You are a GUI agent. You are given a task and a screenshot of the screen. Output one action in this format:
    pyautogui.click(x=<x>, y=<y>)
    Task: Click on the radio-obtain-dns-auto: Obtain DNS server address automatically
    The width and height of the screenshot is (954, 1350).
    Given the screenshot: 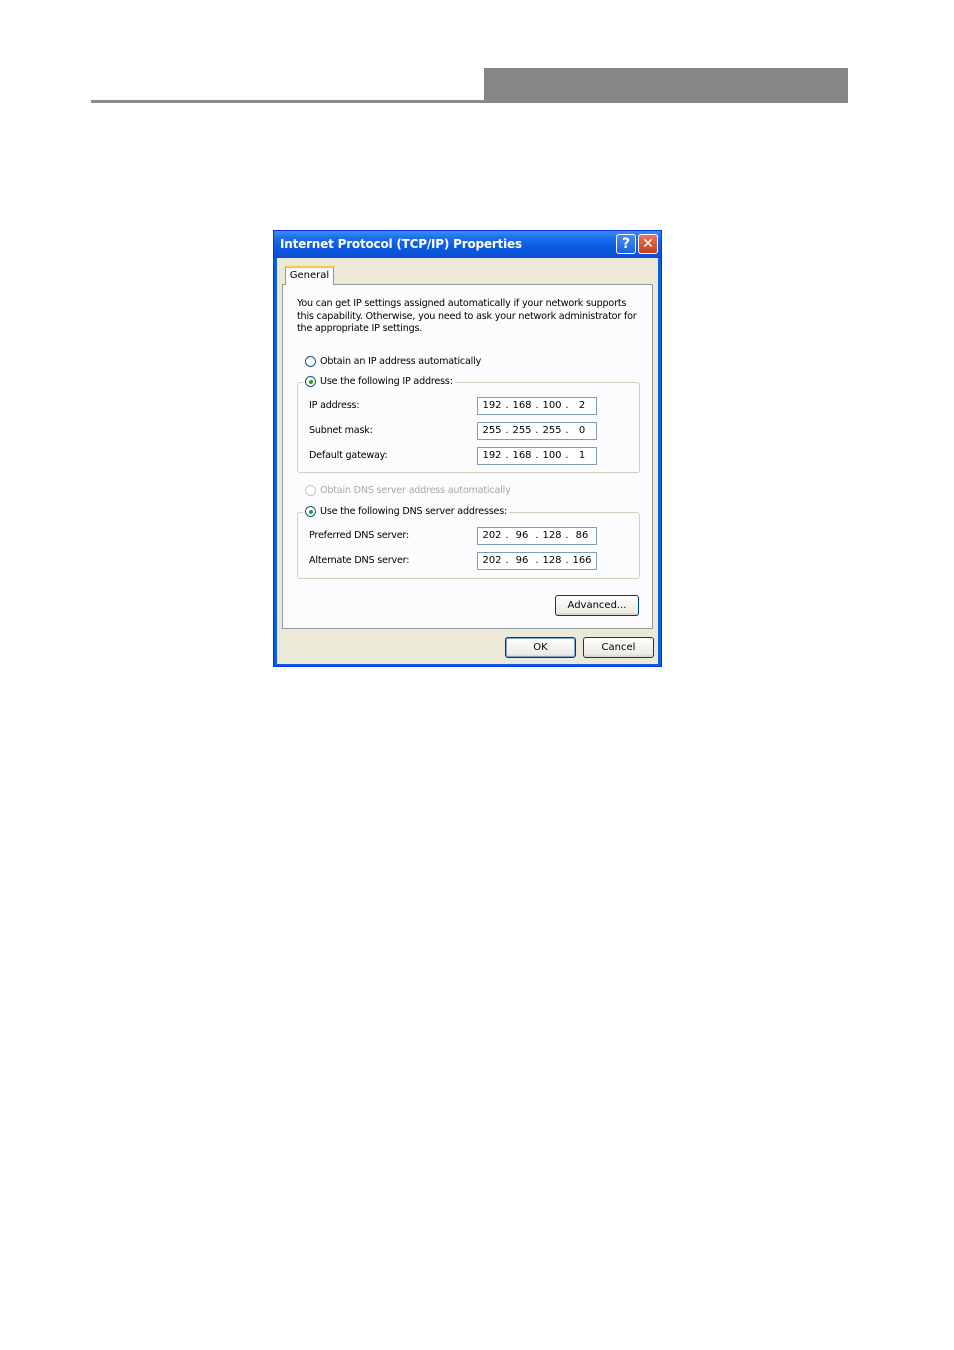 What is the action you would take?
    pyautogui.click(x=408, y=490)
    